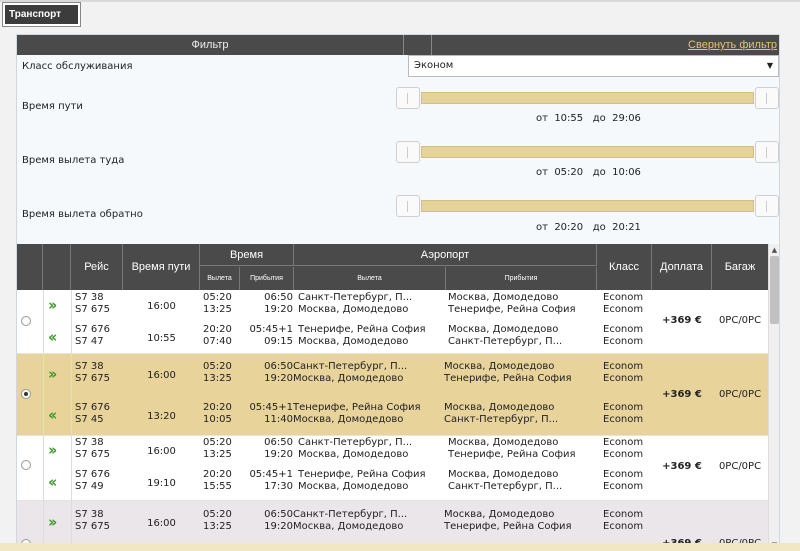  Describe the element at coordinates (271, 474) in the screenshot. I see `arrival-time: 05:45+1` at that location.